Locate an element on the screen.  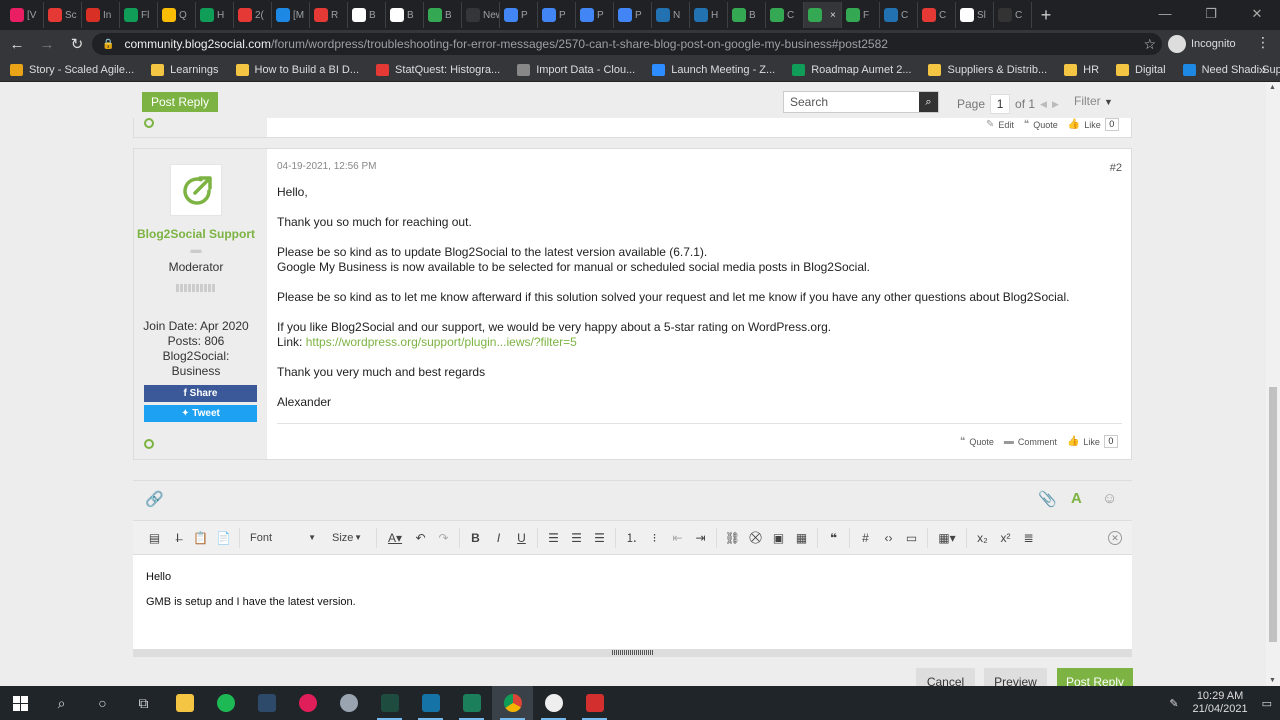
undo-icon: ↶ is located at coordinates (420, 538).